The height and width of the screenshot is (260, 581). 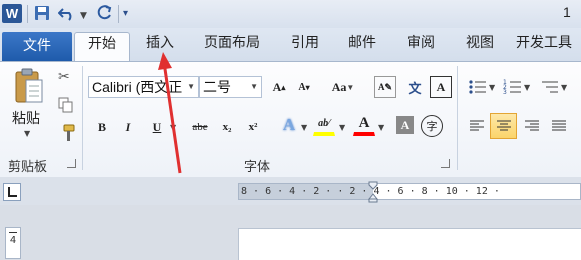 I want to click on svg-text: 3, so click(x=505, y=92).